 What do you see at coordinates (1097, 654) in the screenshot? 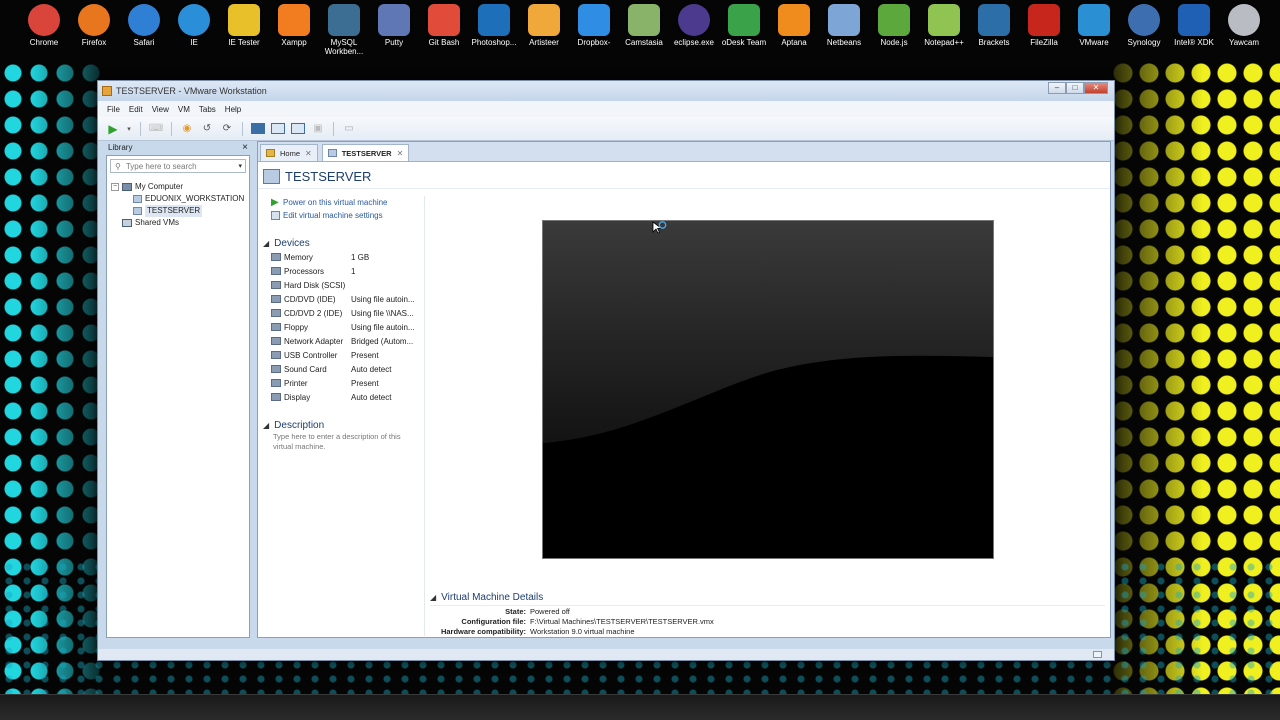
I see `message-log-icon` at bounding box center [1097, 654].